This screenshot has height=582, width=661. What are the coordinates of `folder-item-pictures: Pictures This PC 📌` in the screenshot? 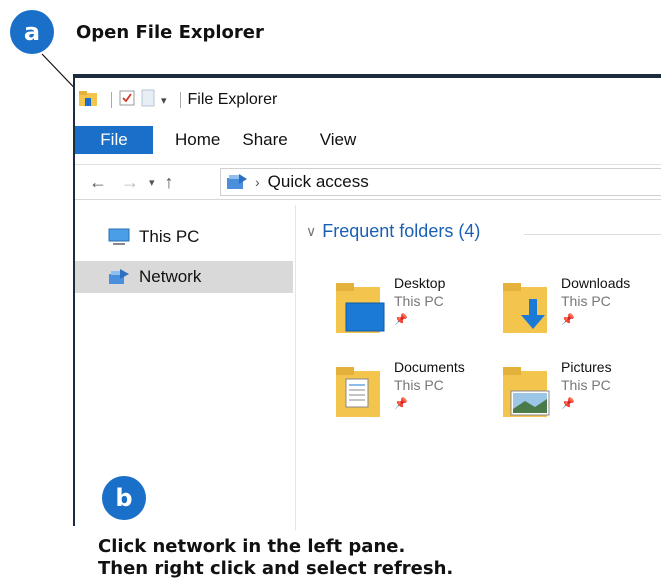 It's located at (581, 394).